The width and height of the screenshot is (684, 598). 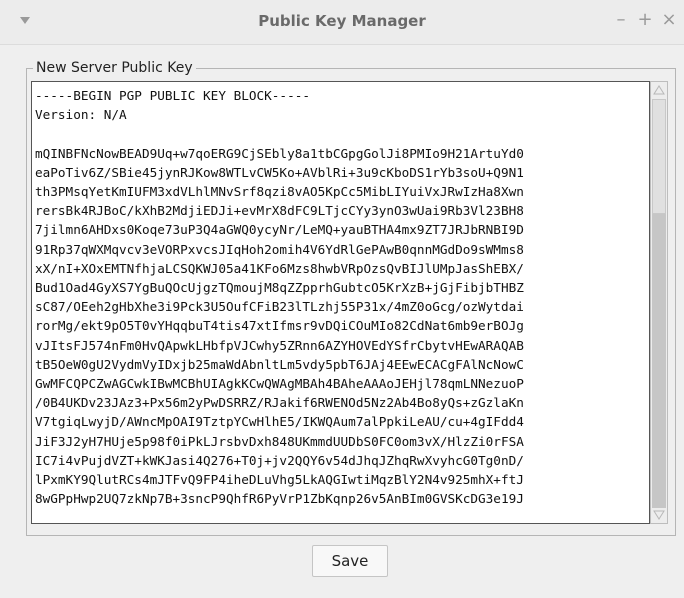 I want to click on window-title: Public Key Manager, so click(x=342, y=21).